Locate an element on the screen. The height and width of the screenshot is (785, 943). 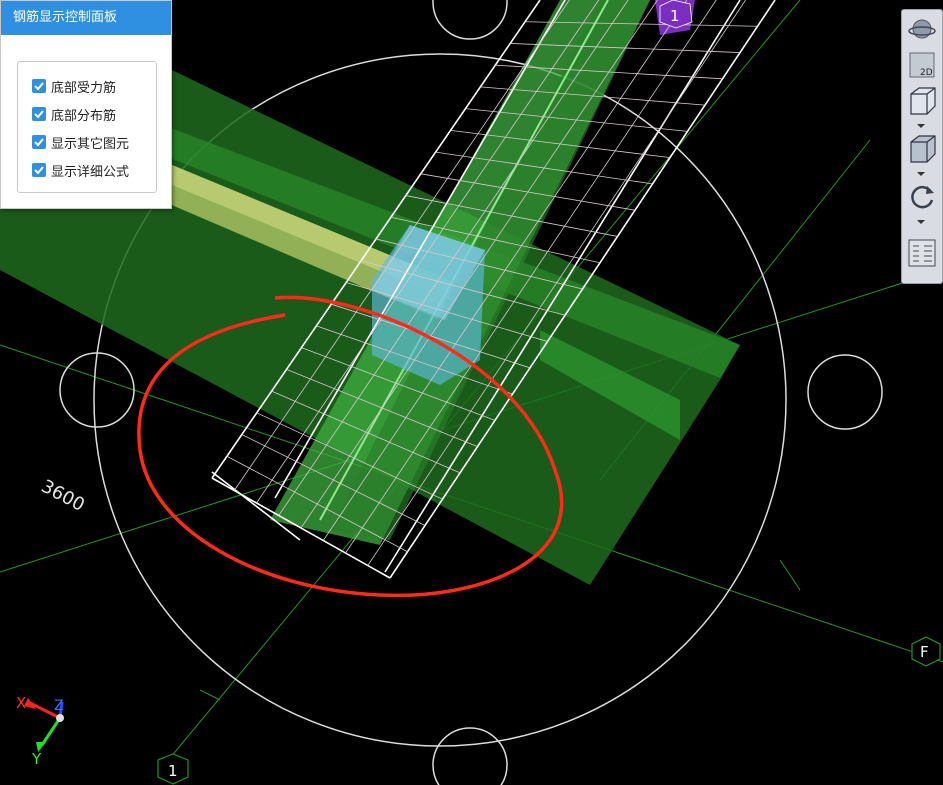
view-toolbar: 2D is located at coordinates (922, 146).